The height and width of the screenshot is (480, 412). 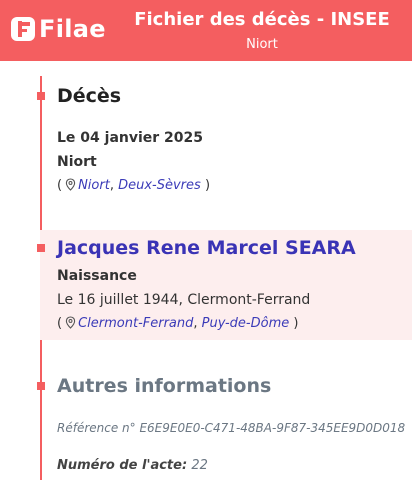 I want to click on person-name: Jacques Rene Marcel SEARA, so click(x=206, y=248).